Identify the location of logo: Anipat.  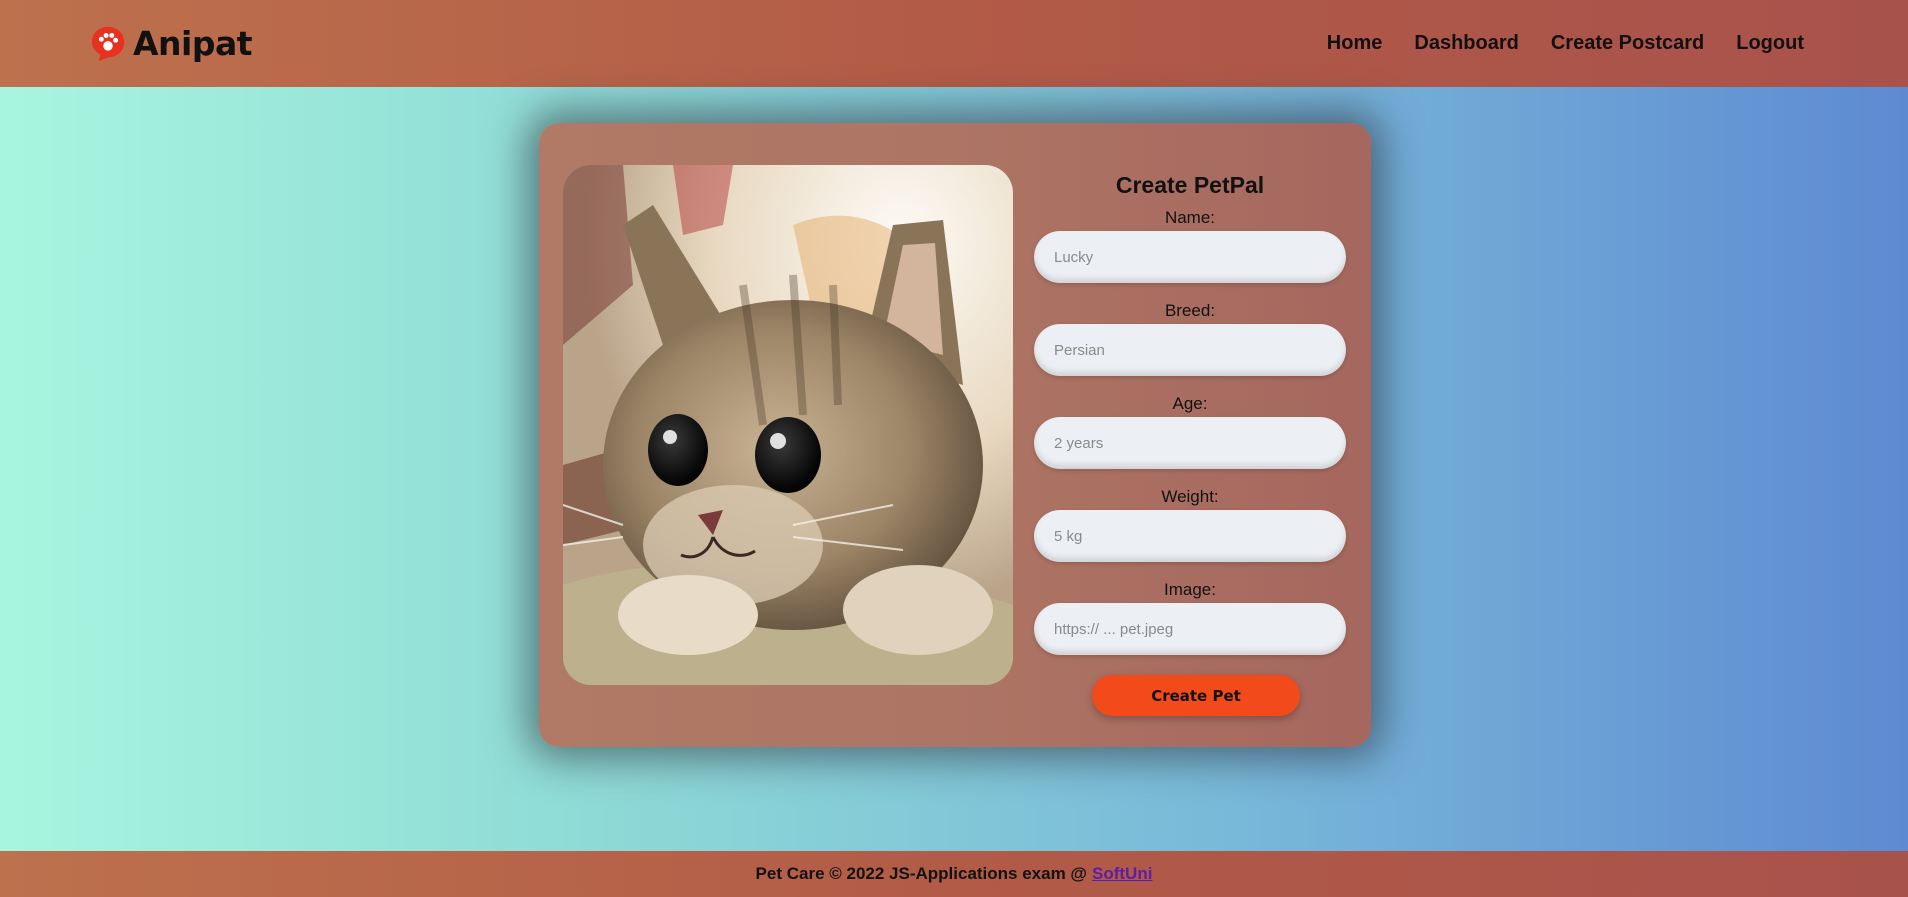
(171, 43).